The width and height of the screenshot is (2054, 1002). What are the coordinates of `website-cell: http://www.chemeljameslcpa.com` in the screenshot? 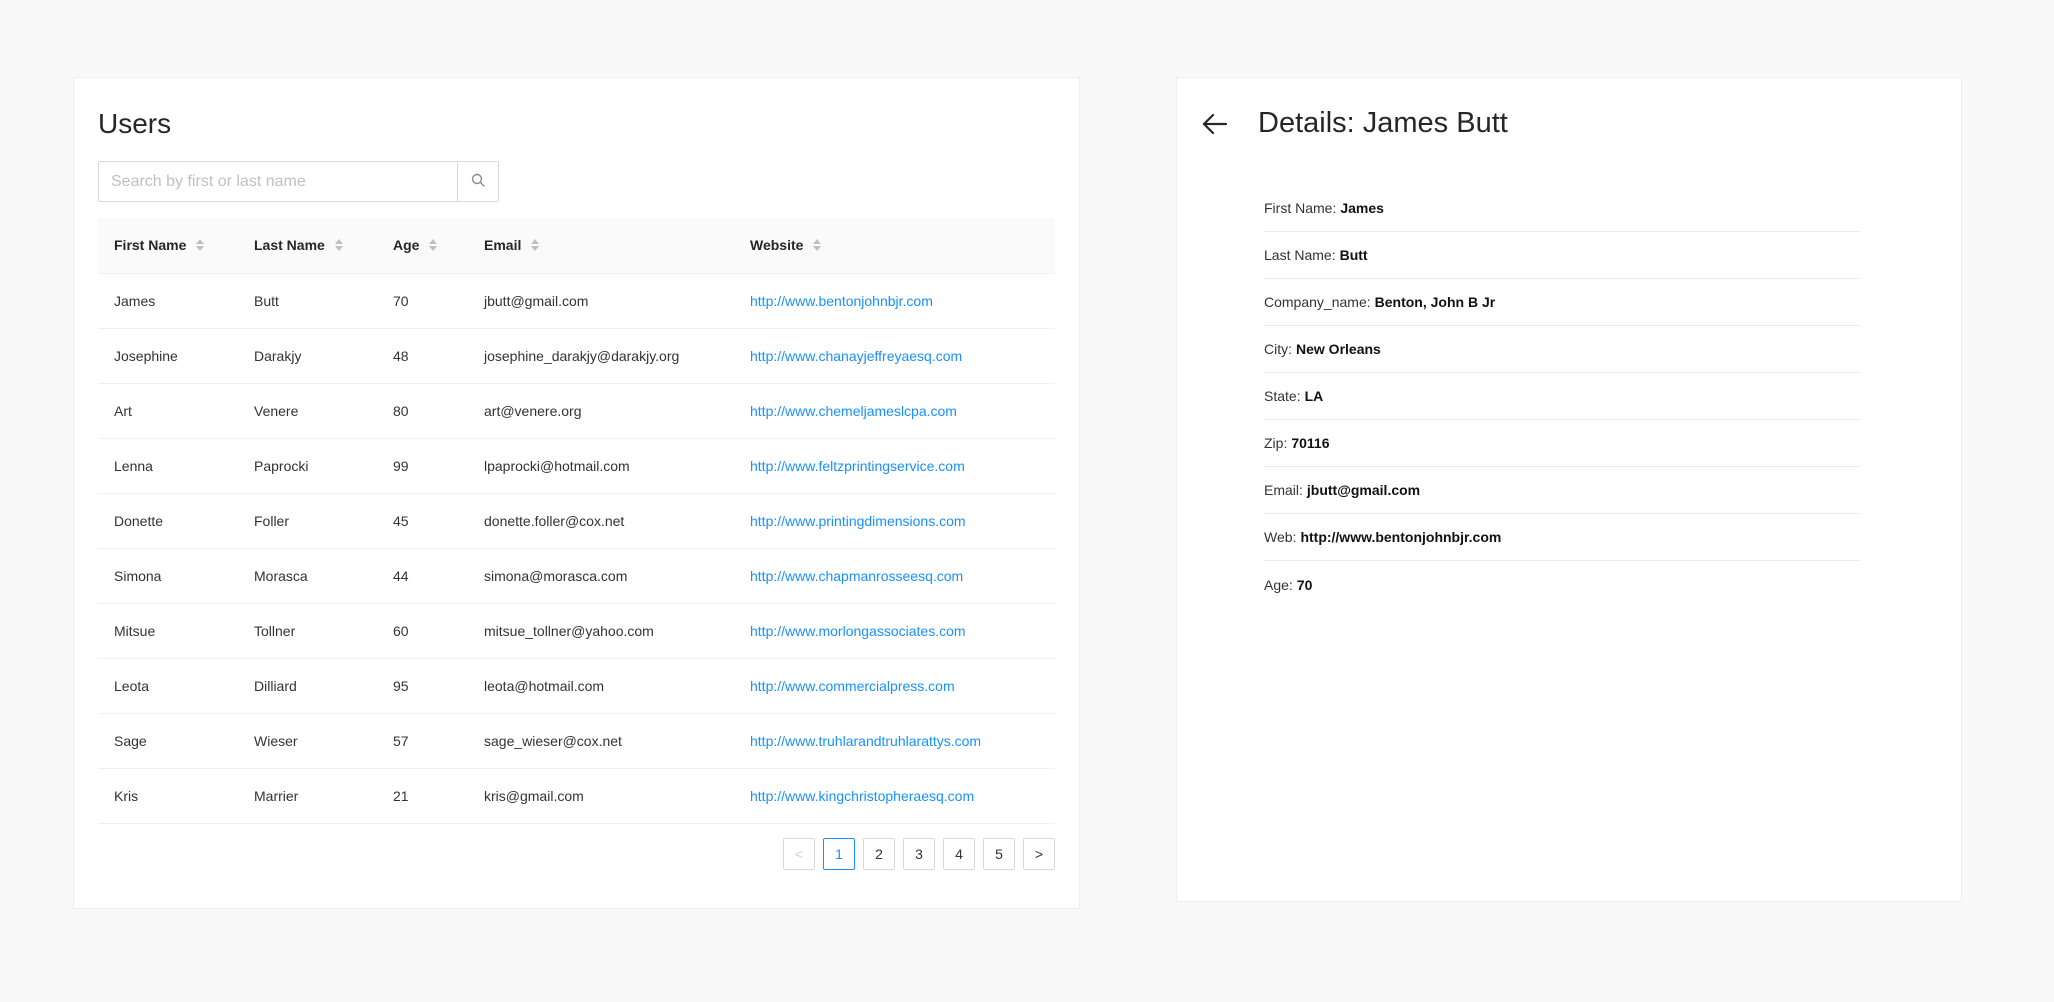 It's located at (894, 411).